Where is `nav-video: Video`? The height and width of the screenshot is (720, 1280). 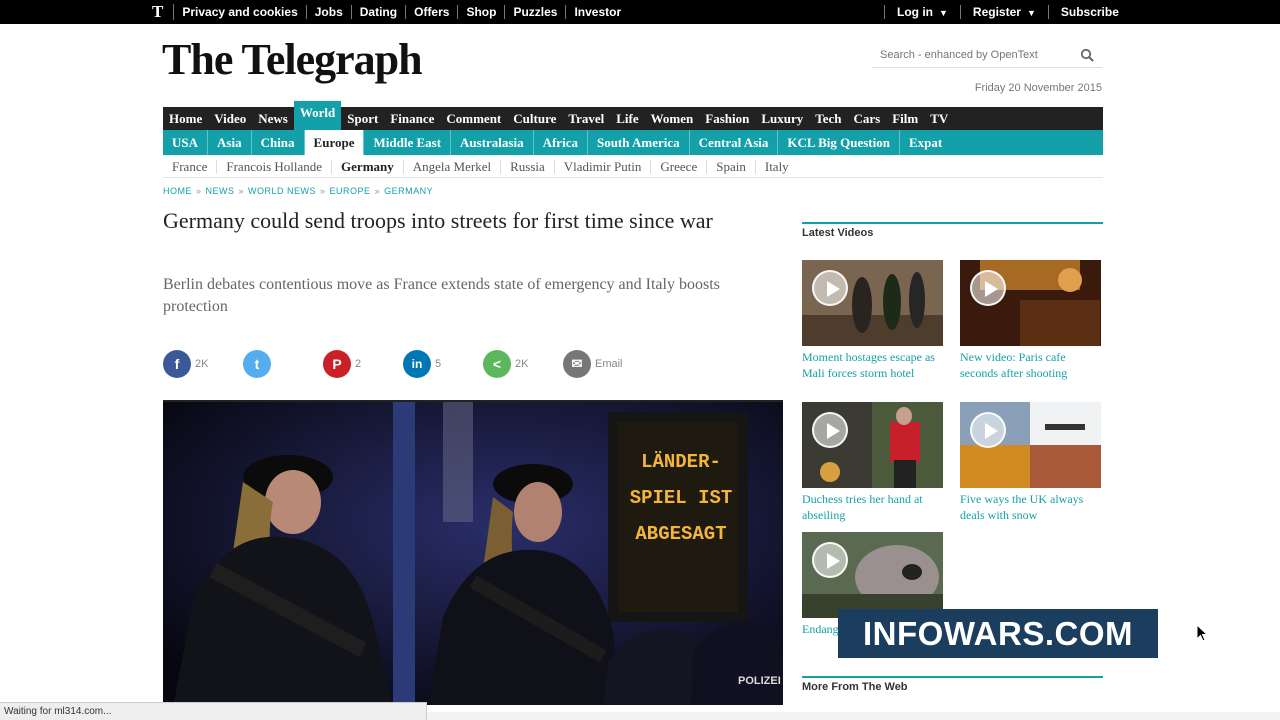
nav-video: Video is located at coordinates (230, 118).